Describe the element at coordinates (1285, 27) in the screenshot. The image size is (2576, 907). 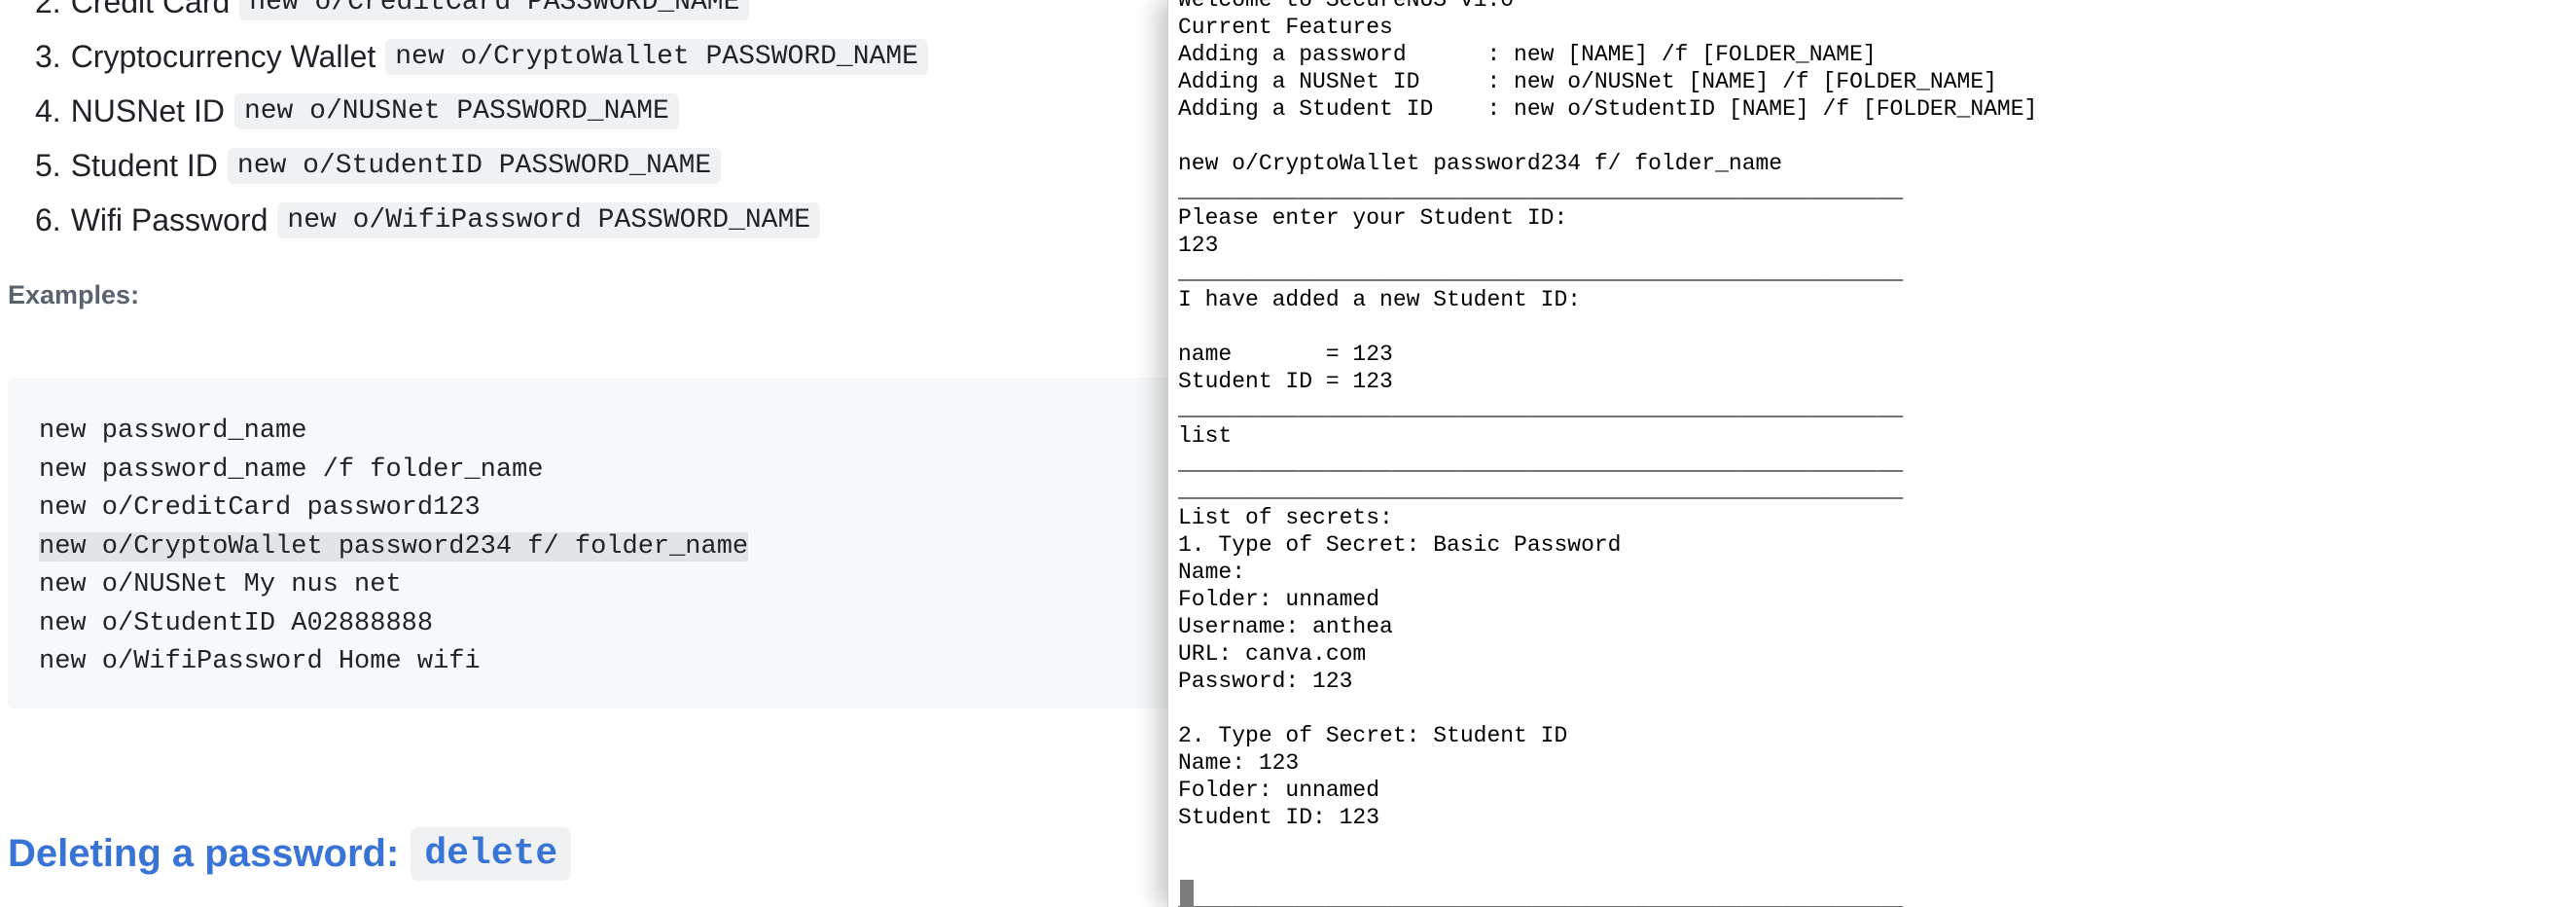
I see `terminal-line: Current Features` at that location.